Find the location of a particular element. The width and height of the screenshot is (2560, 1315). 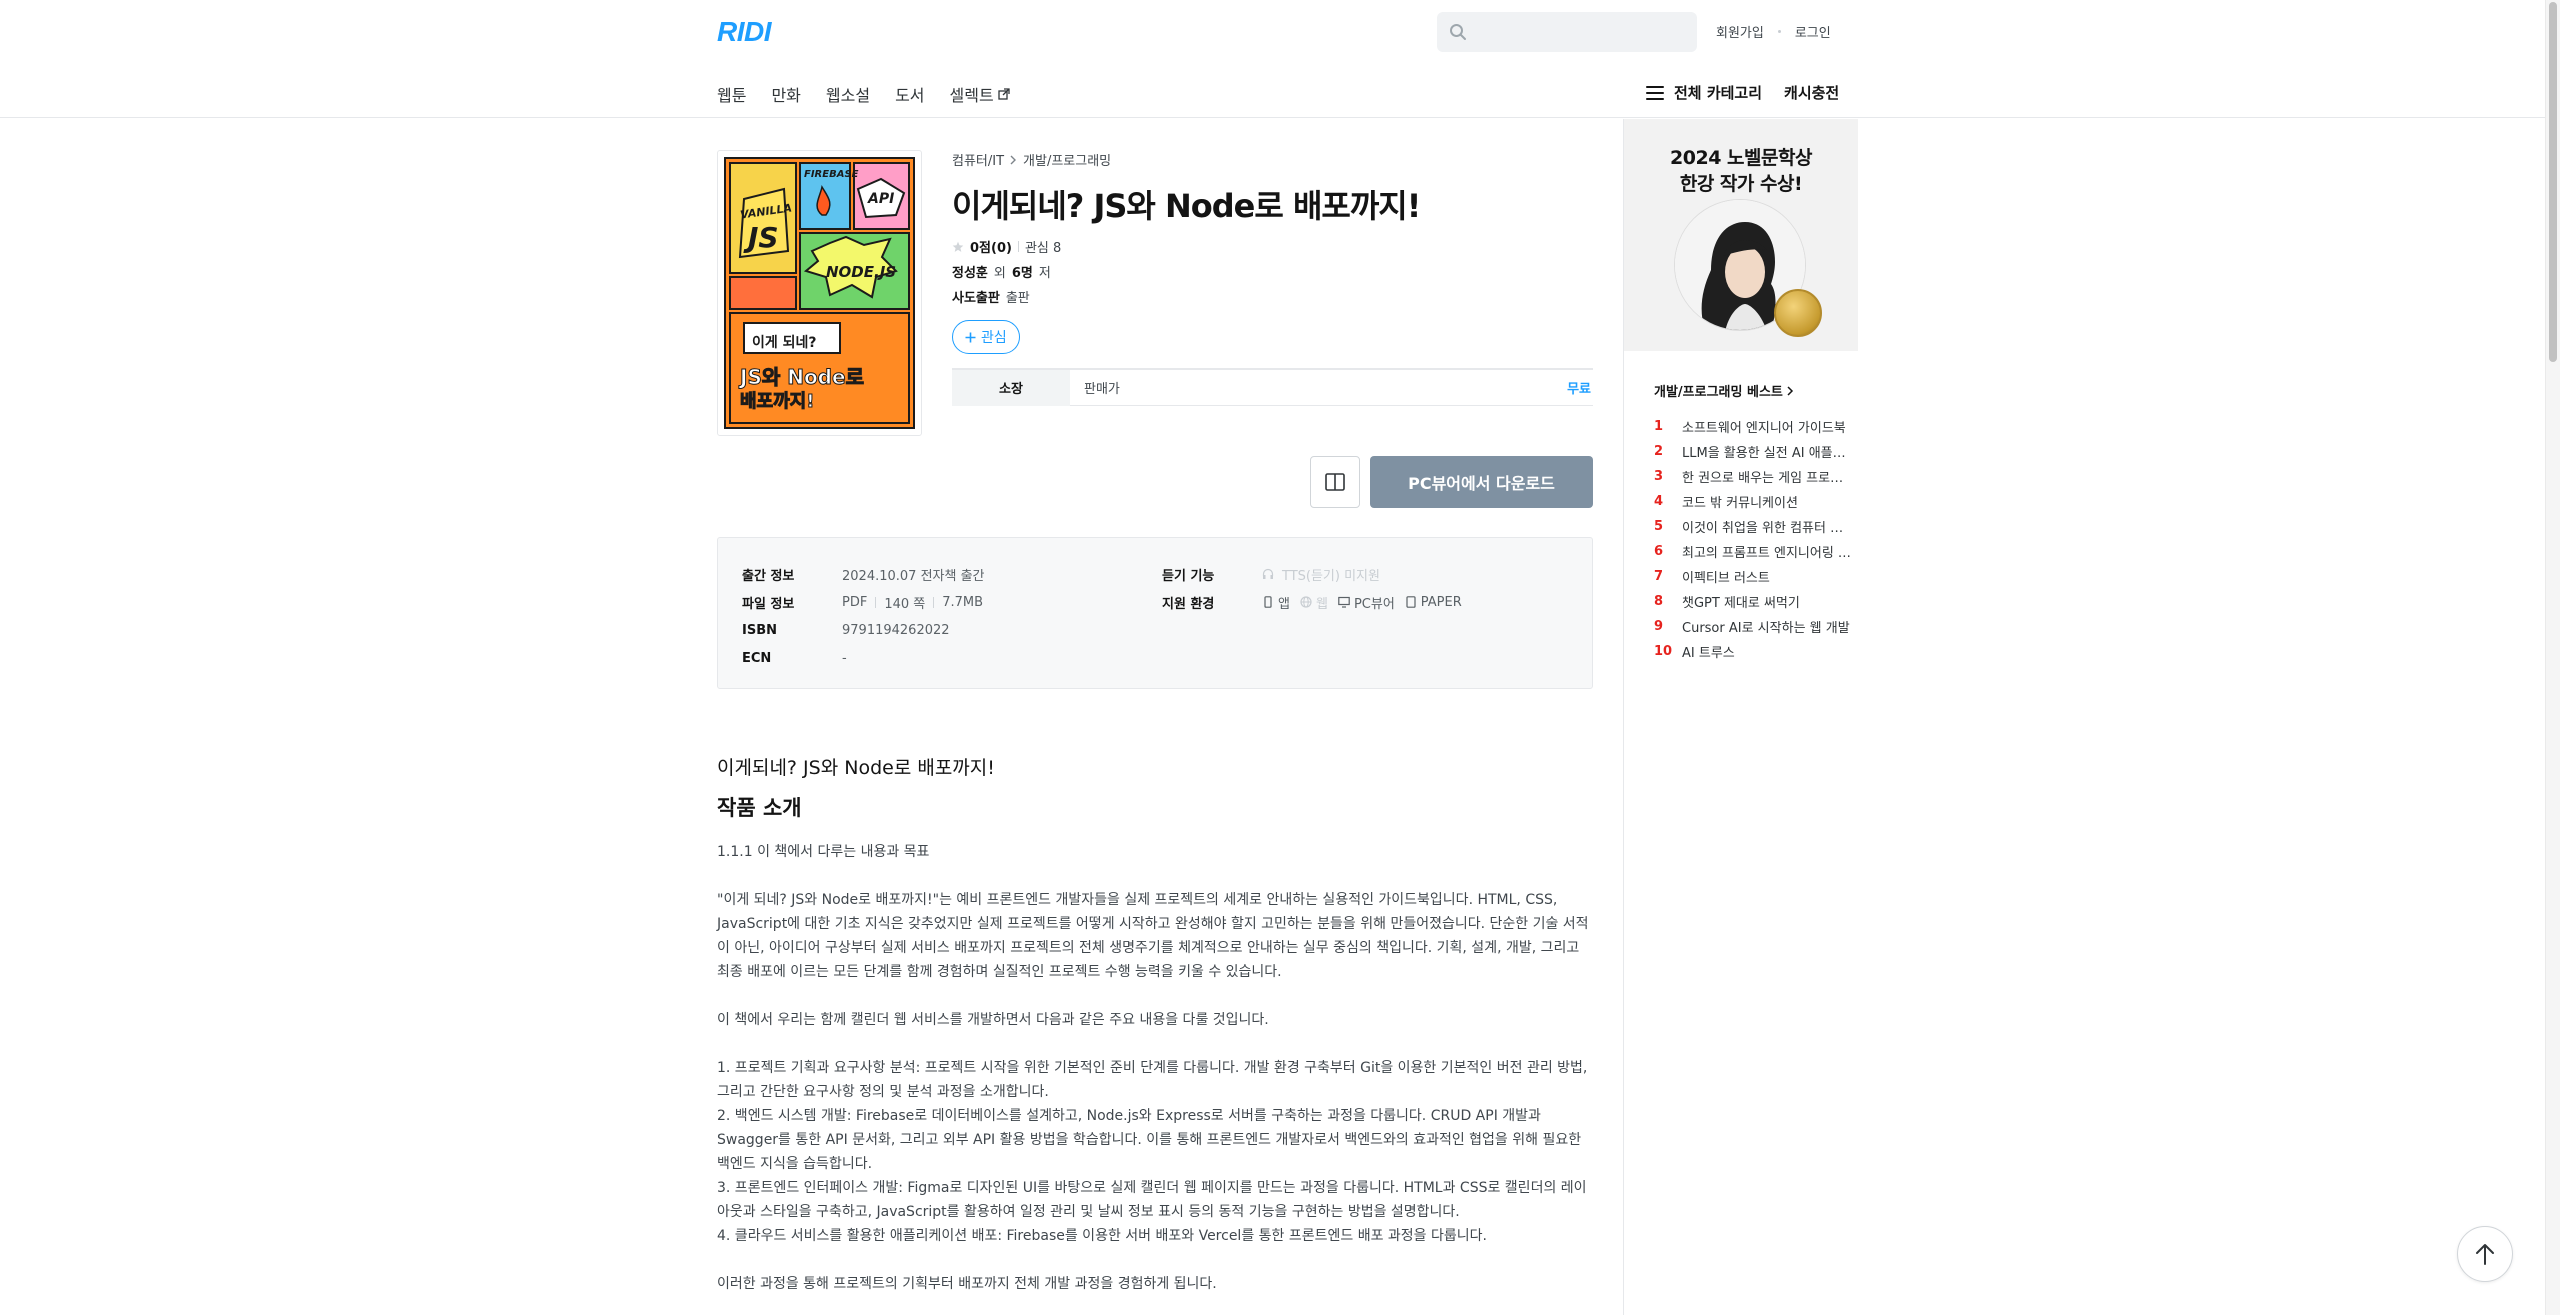

rank-number: 6 is located at coordinates (1659, 551).